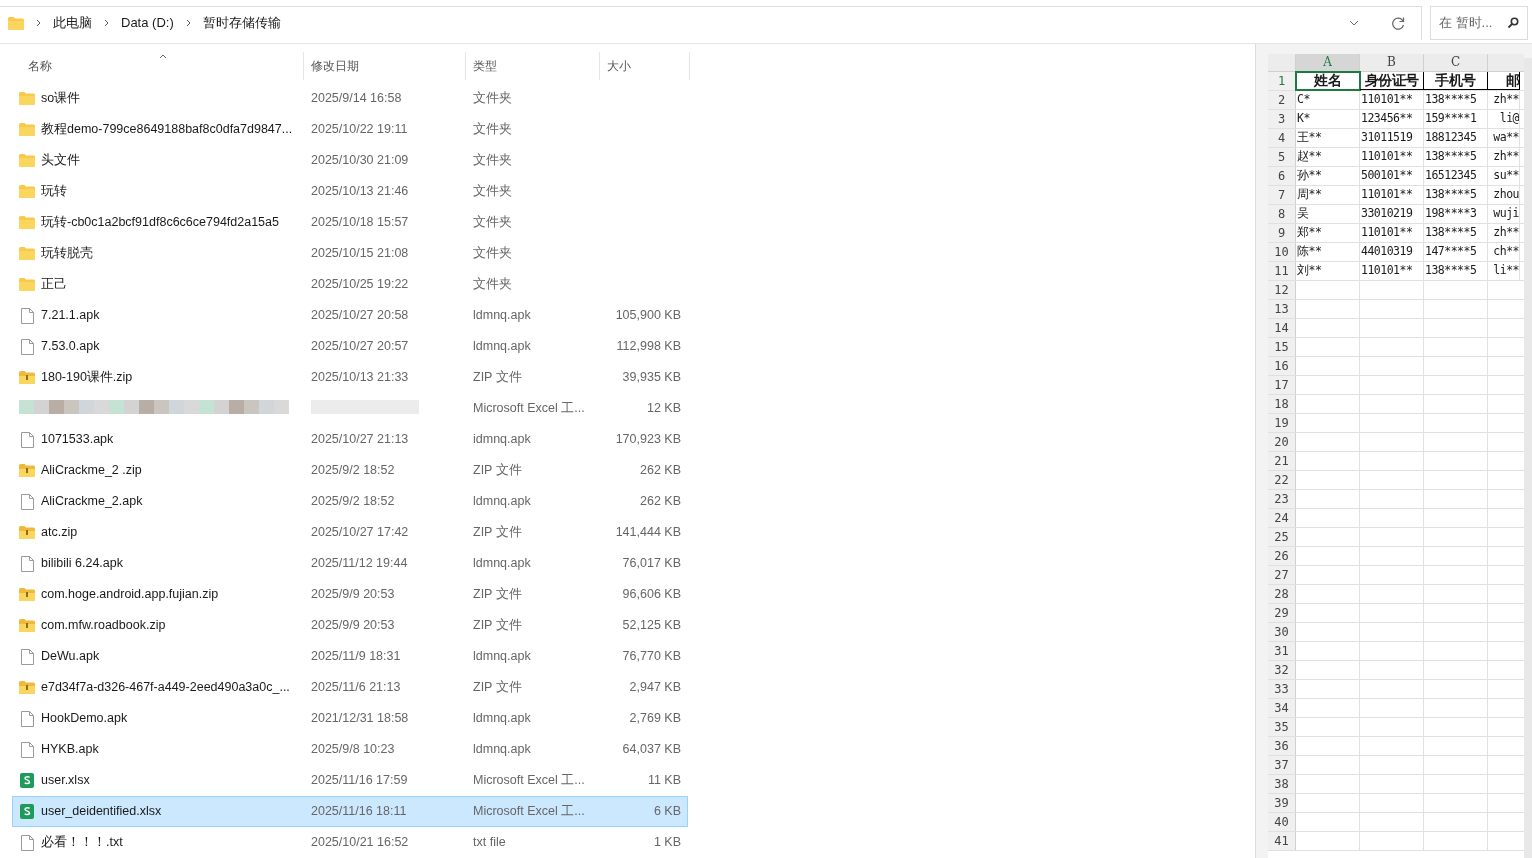 This screenshot has width=1532, height=858. What do you see at coordinates (350, 129) in the screenshot?
I see `file-row: 教程demo-799ce8649188baf8c0dfa7d9847... 2025/10/22 19:11 文件夹` at bounding box center [350, 129].